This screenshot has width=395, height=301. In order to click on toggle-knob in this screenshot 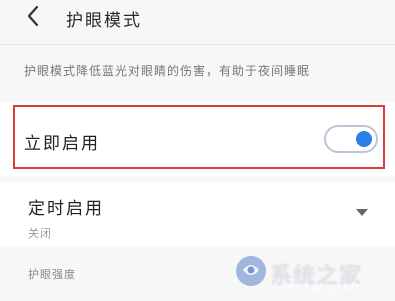, I will do `click(364, 139)`.